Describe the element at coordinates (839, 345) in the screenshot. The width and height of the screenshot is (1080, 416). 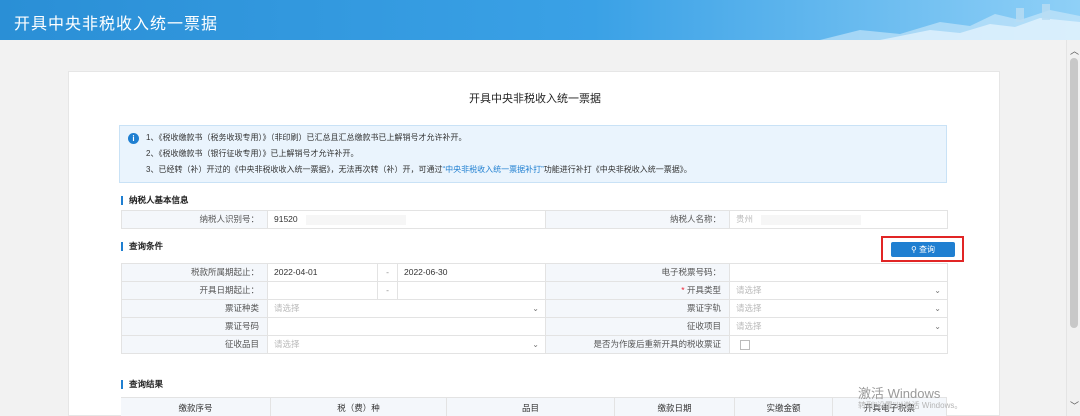
I see `reissue-cell` at that location.